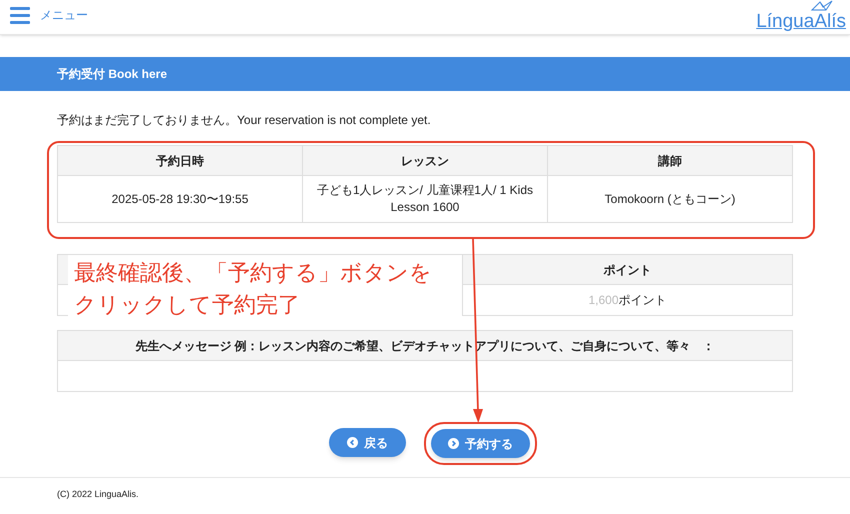 This screenshot has width=850, height=514. Describe the element at coordinates (425, 74) in the screenshot. I see `title-bar: 予約受付 Book here` at that location.